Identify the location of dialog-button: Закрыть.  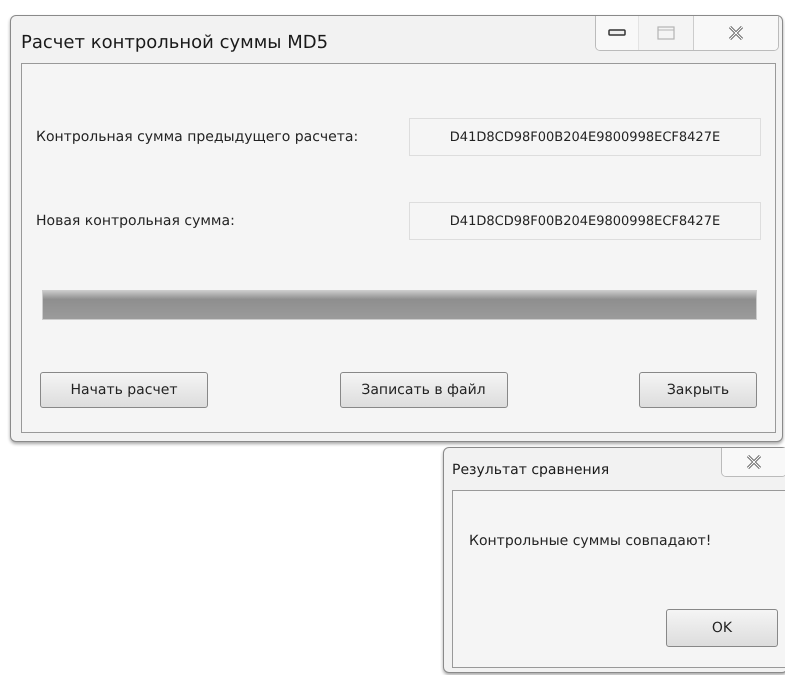
(698, 390).